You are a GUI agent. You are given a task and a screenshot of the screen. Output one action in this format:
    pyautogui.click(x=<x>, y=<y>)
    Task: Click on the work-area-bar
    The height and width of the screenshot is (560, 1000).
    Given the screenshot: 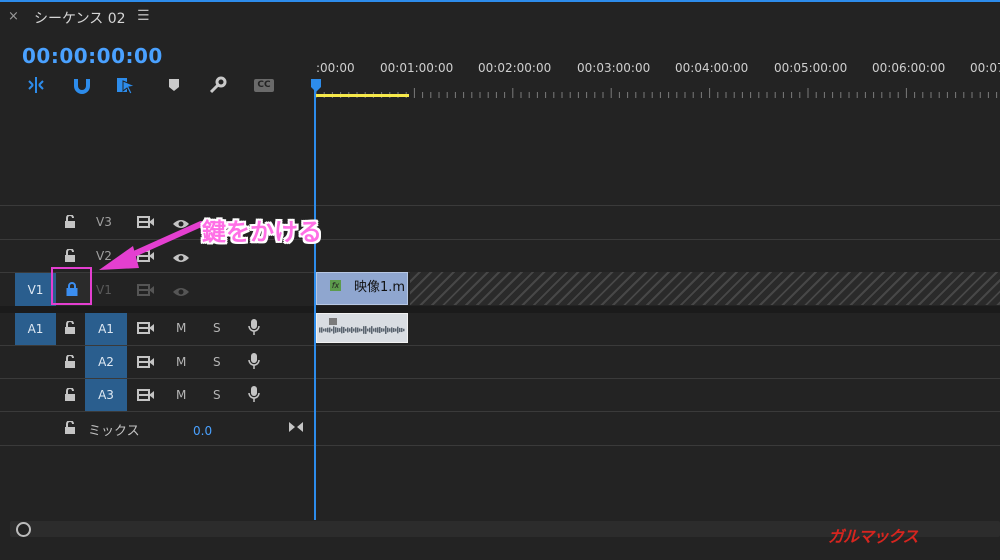 What is the action you would take?
    pyautogui.click(x=362, y=95)
    